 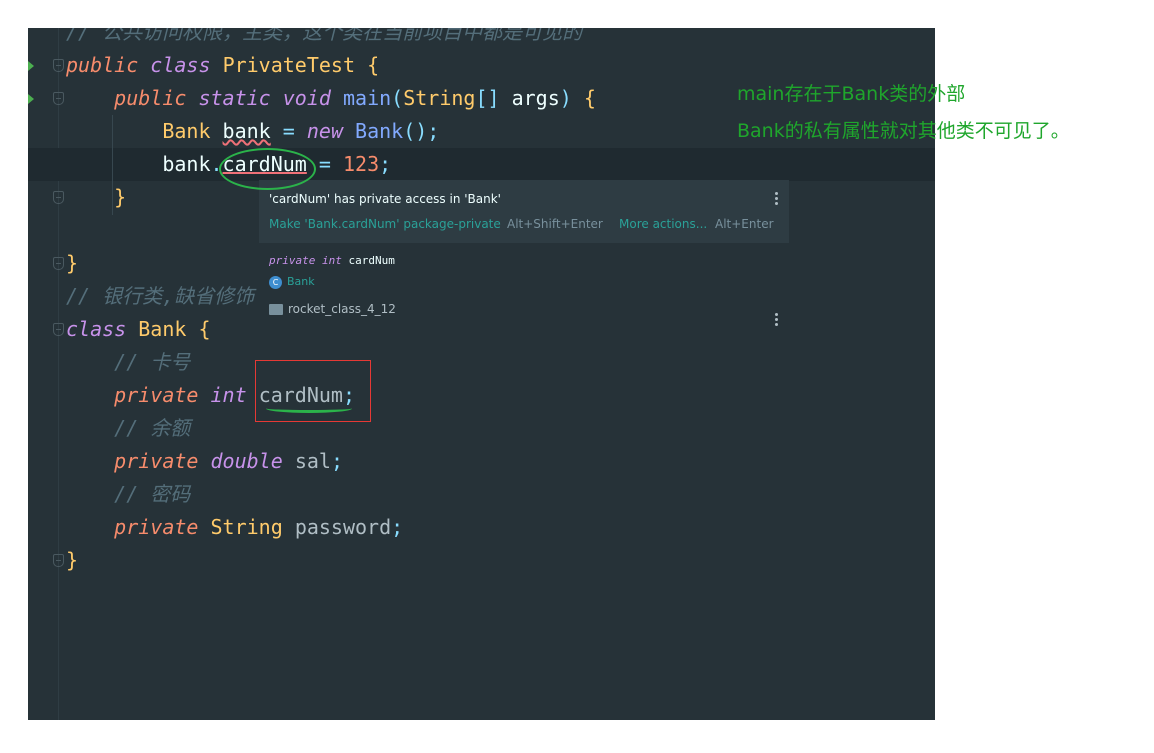 I want to click on annotation-underline, so click(x=309, y=408).